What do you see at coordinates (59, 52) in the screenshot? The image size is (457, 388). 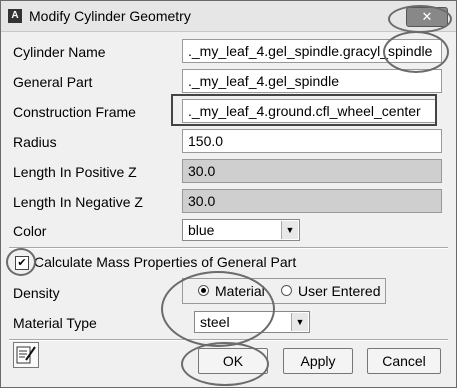 I see `cylinder-name-label: Cylinder Name` at bounding box center [59, 52].